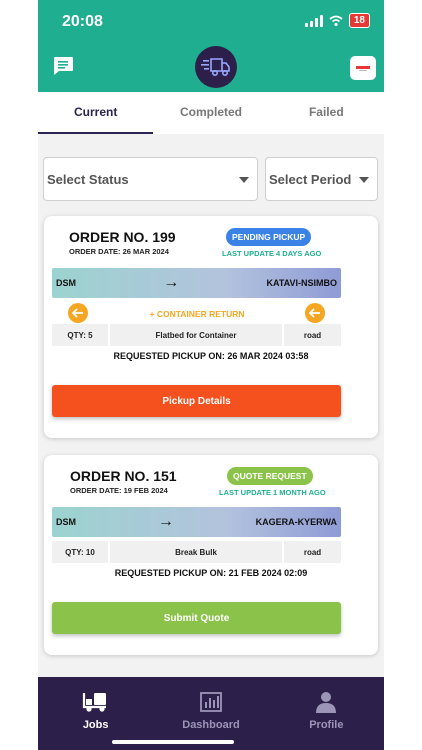 Image resolution: width=422 pixels, height=750 pixels. Describe the element at coordinates (359, 20) in the screenshot. I see `battery-indicator: 18` at that location.